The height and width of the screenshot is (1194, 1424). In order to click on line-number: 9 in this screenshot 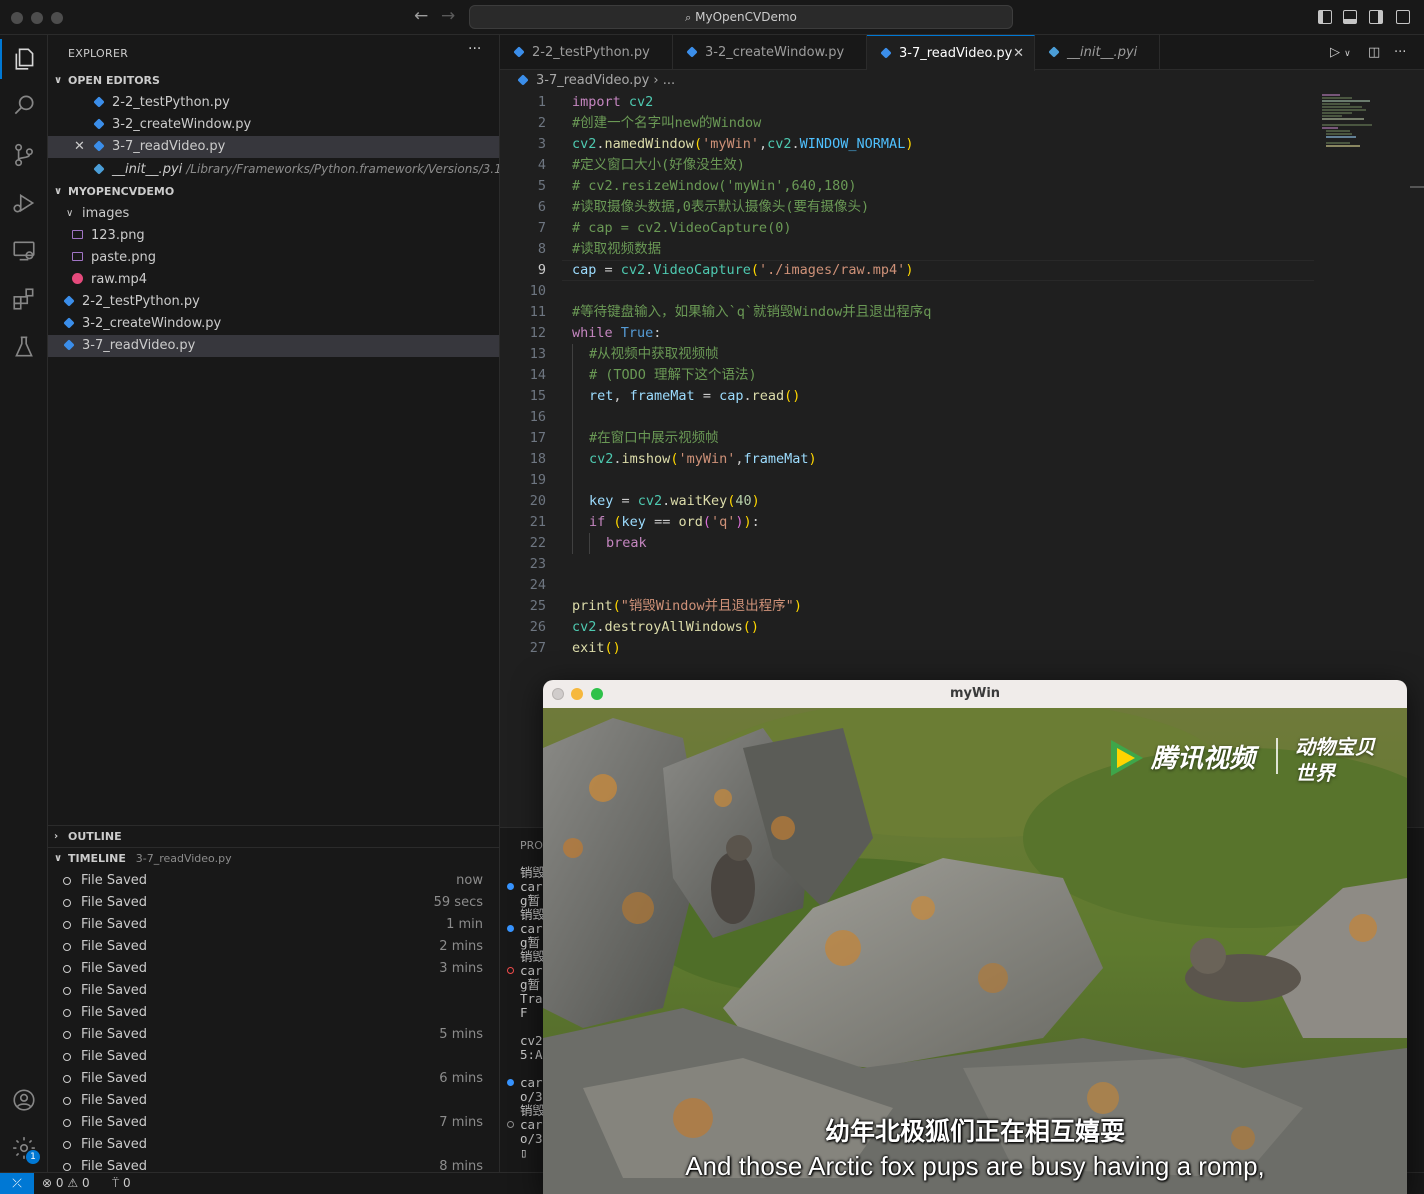, I will do `click(523, 270)`.